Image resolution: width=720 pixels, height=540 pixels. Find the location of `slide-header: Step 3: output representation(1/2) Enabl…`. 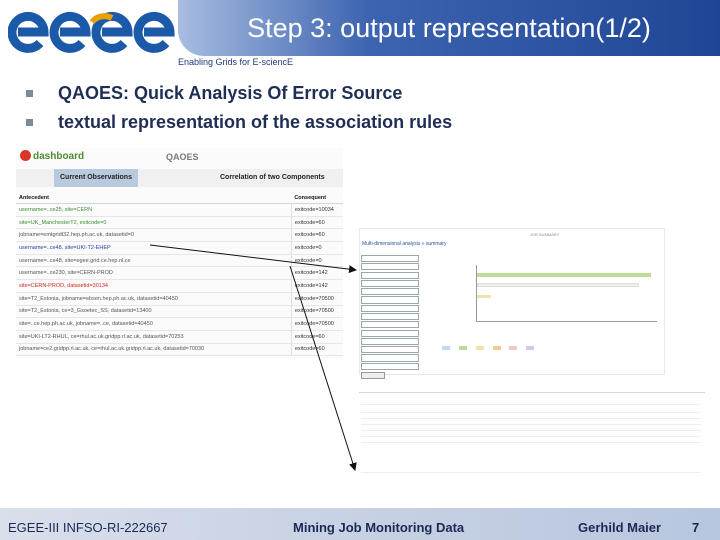

slide-header: Step 3: output representation(1/2) Enabl… is located at coordinates (360, 34).